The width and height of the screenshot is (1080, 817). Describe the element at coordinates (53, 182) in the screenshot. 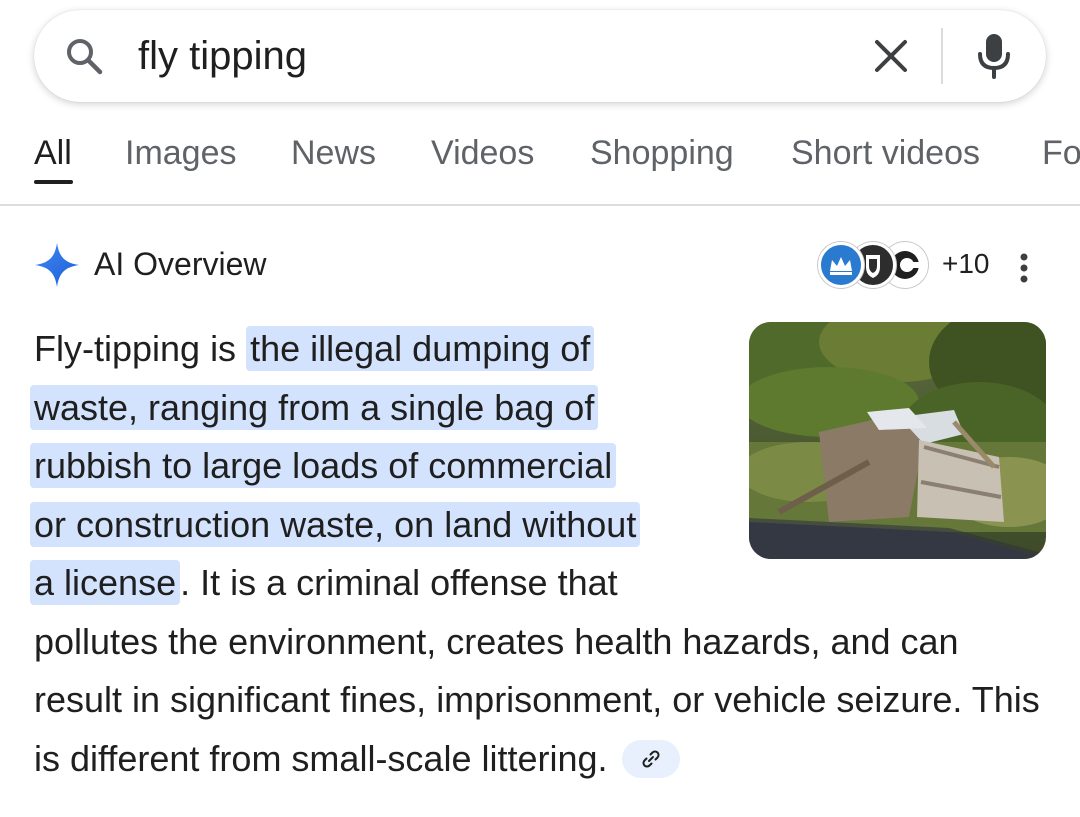

I see `active-tab-indicator` at that location.